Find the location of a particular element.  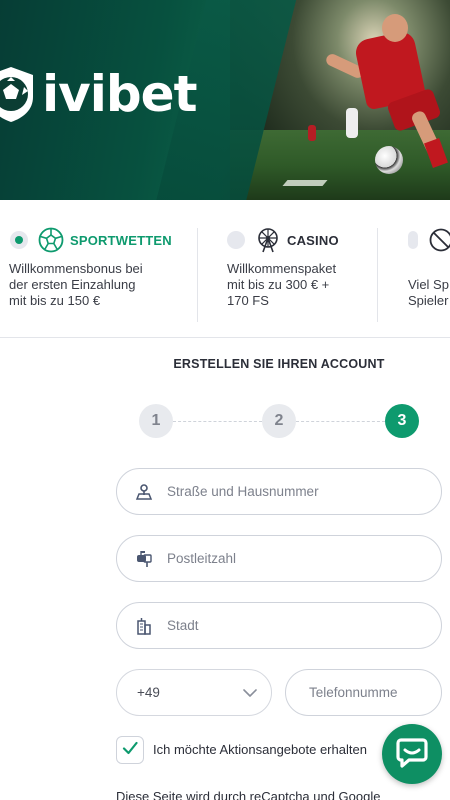

product-radio-selected is located at coordinates (19, 240).